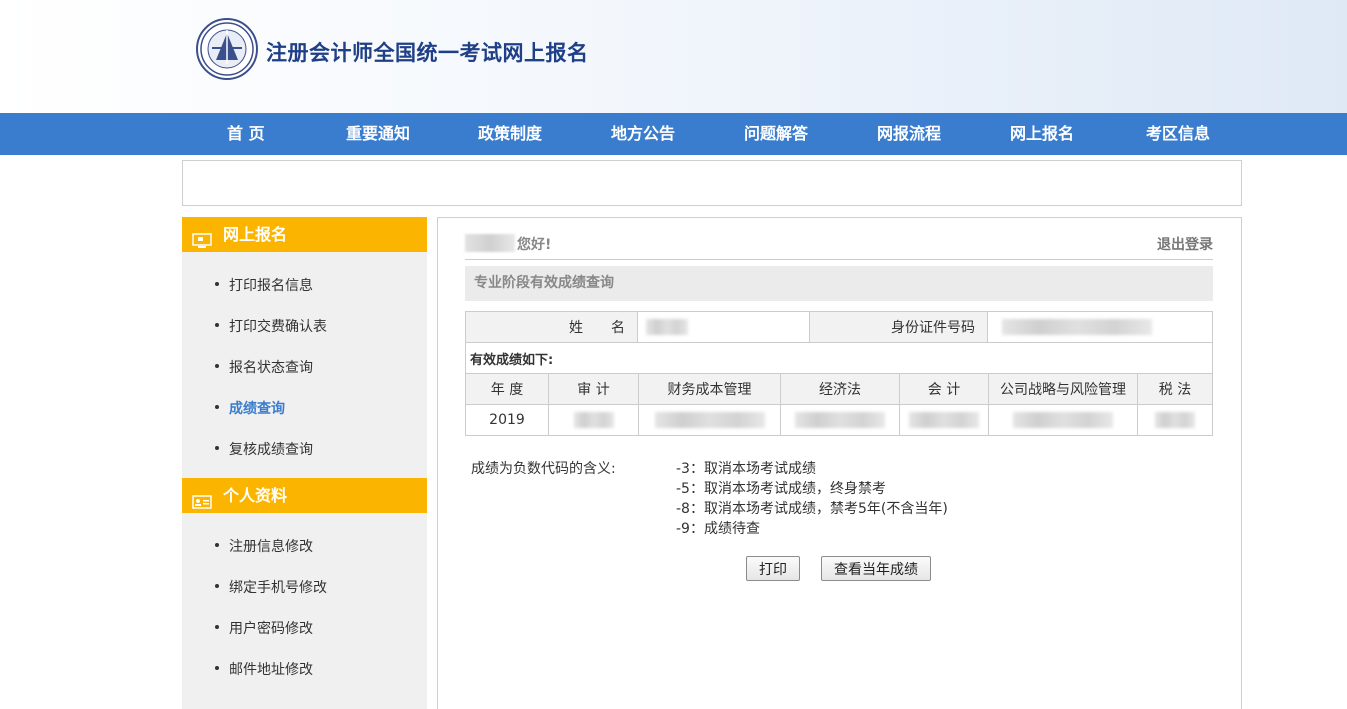  I want to click on greeting-row: 您好! 退出登录, so click(839, 247).